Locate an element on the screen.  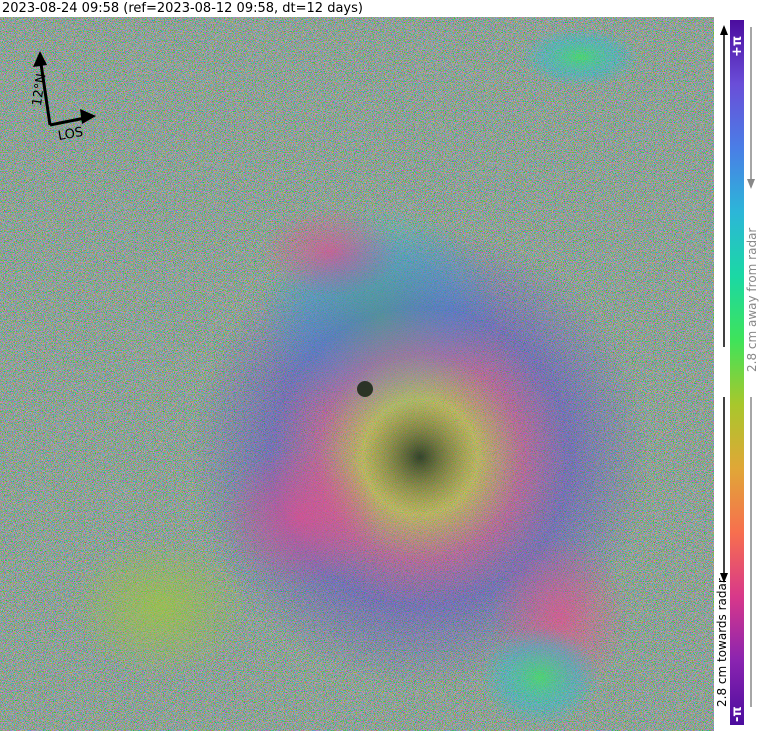
north-arrow: 12°N LOS is located at coordinates (60, 97).